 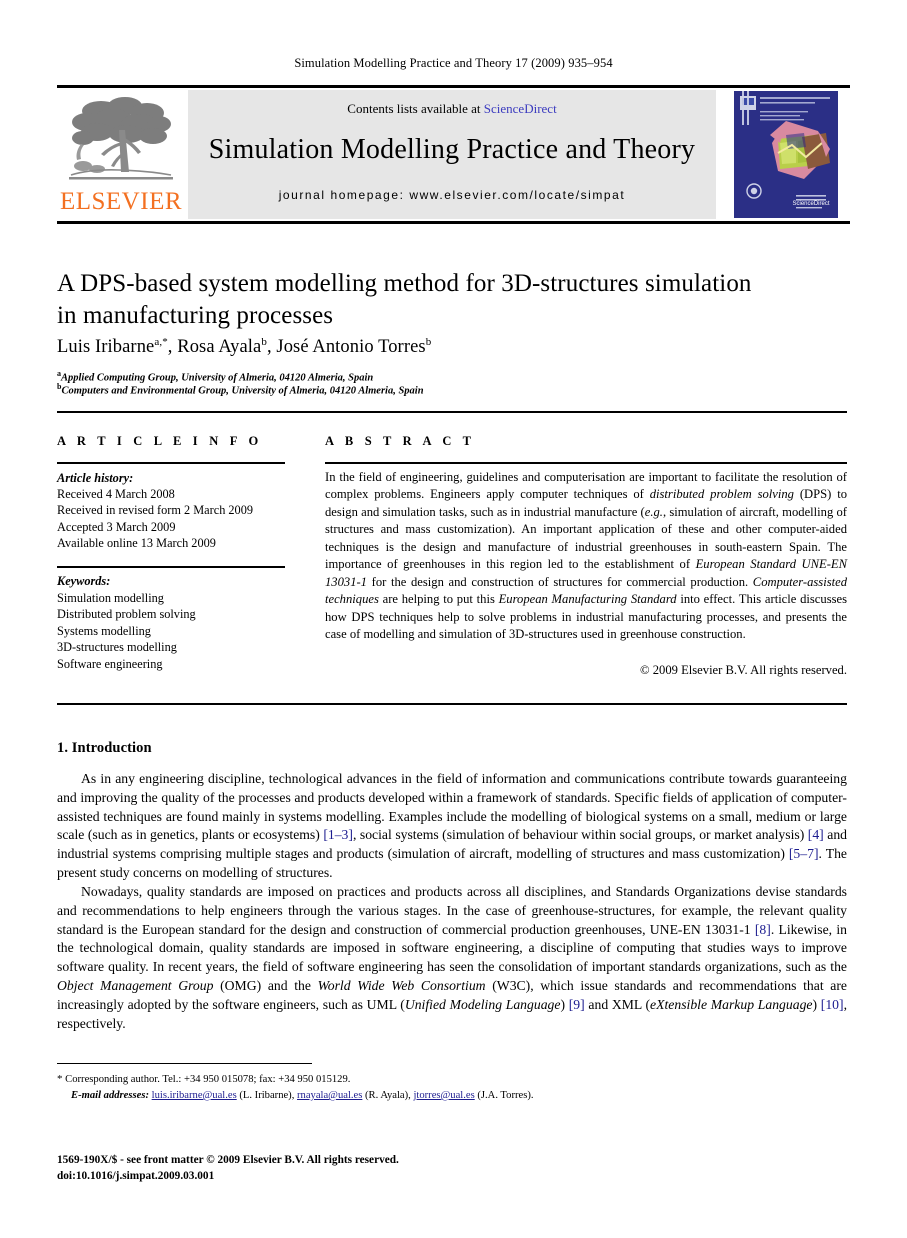 What do you see at coordinates (194, 1095) in the screenshot?
I see `email-link: luis.iribarne@ual.es` at bounding box center [194, 1095].